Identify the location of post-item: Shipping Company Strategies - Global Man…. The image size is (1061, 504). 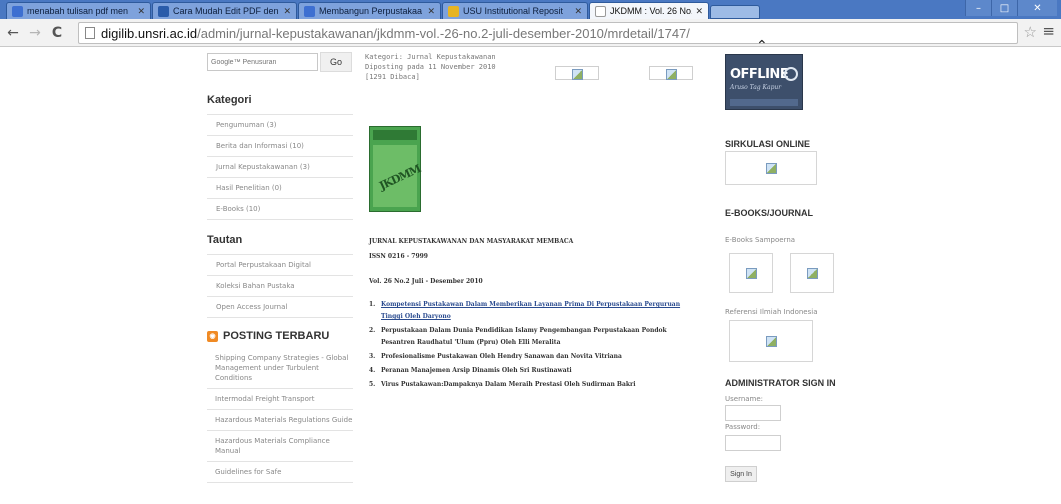
(280, 368).